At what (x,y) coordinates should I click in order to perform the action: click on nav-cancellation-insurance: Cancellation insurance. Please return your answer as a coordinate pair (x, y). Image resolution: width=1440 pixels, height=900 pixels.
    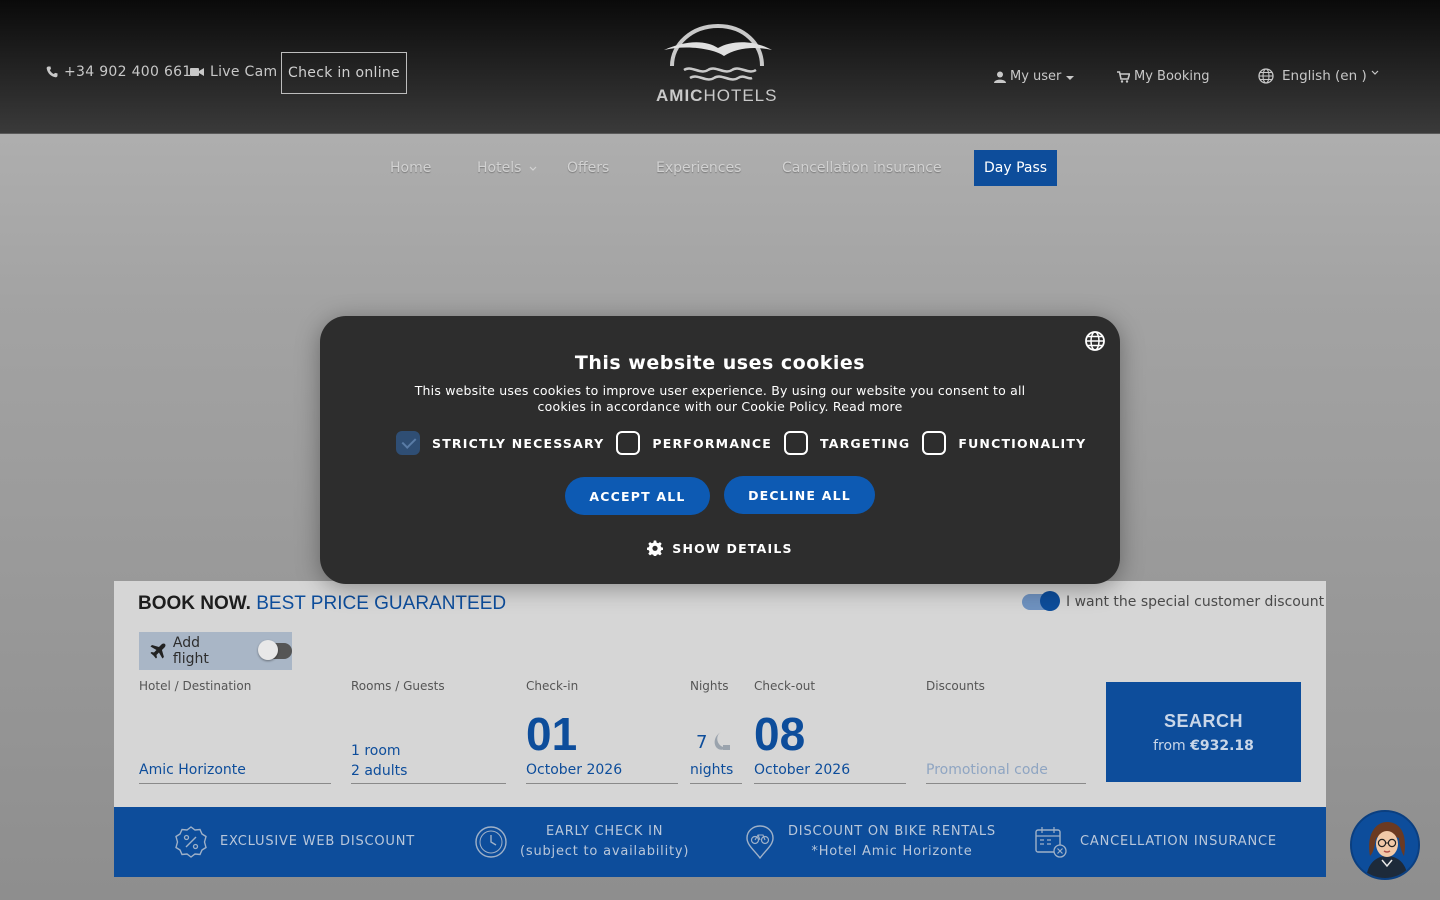
    Looking at the image, I should click on (862, 168).